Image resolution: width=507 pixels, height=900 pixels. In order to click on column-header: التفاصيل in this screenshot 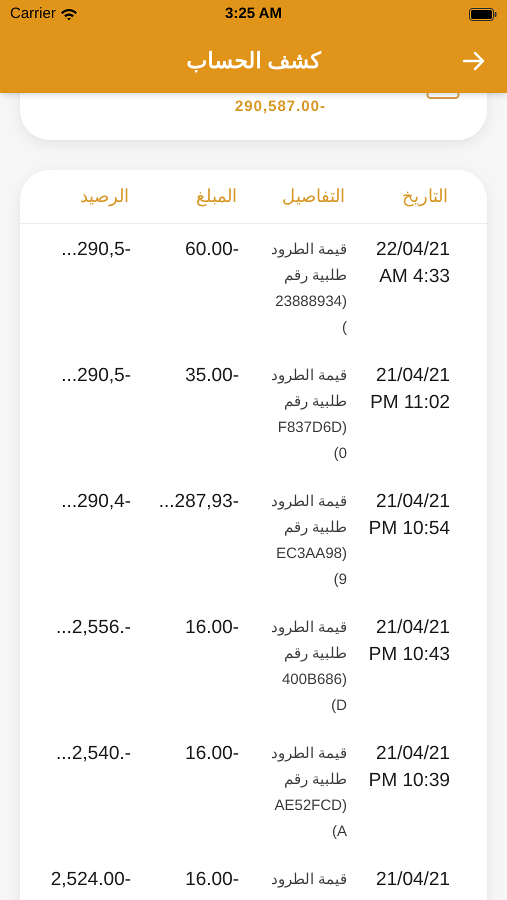, I will do `click(313, 196)`.